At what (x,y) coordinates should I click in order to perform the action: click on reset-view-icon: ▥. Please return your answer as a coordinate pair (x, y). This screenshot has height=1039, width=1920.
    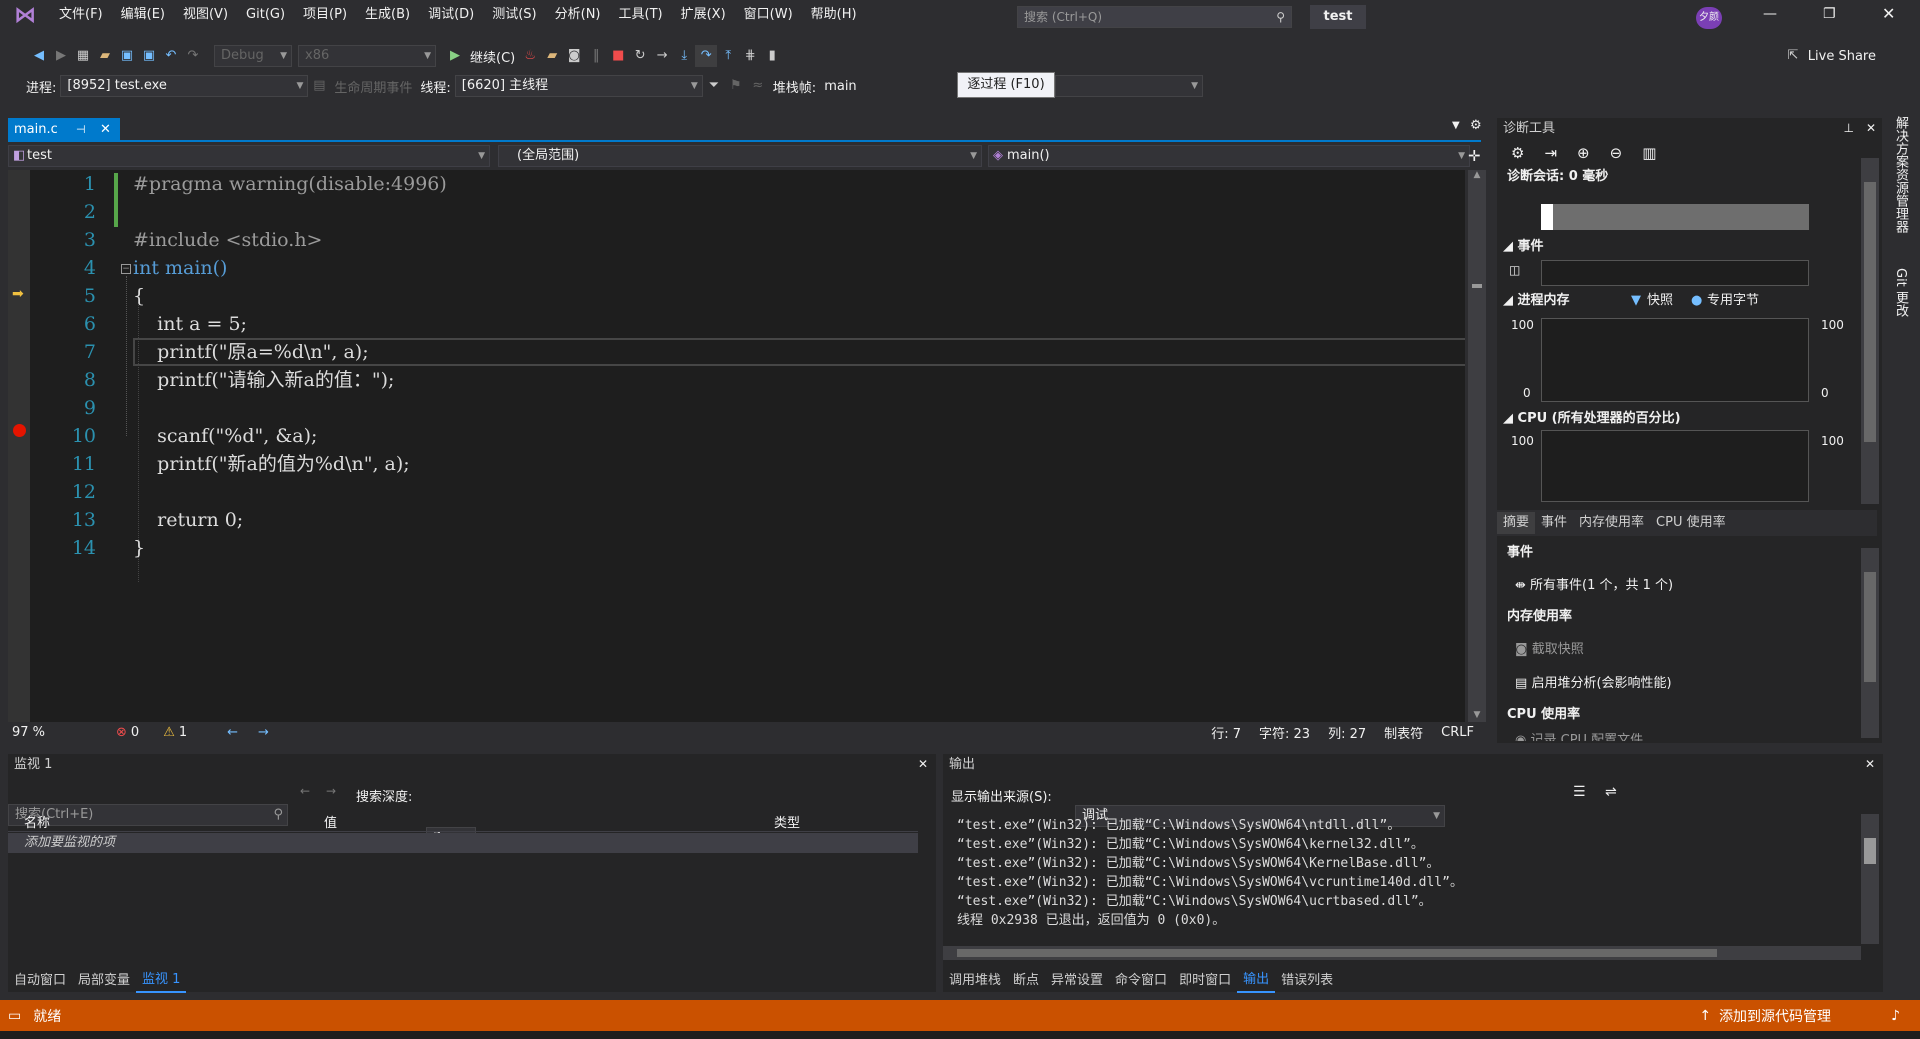
    Looking at the image, I should click on (1649, 153).